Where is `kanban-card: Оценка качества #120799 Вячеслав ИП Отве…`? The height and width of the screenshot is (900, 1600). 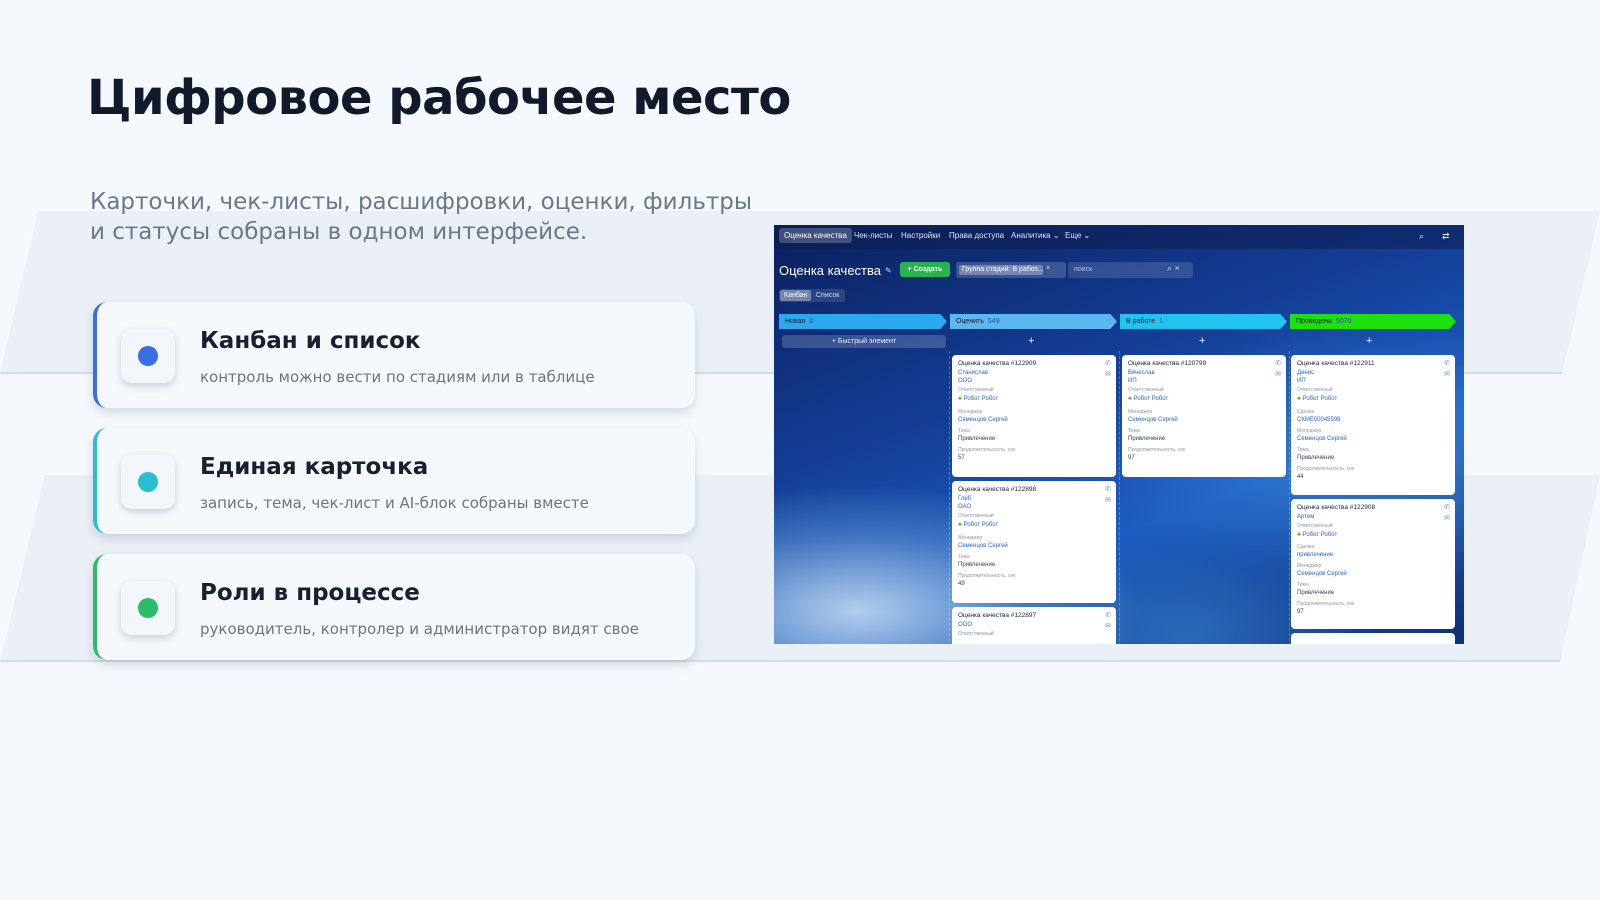
kanban-card: Оценка качества #120799 Вячеслав ИП Отве… is located at coordinates (1204, 416).